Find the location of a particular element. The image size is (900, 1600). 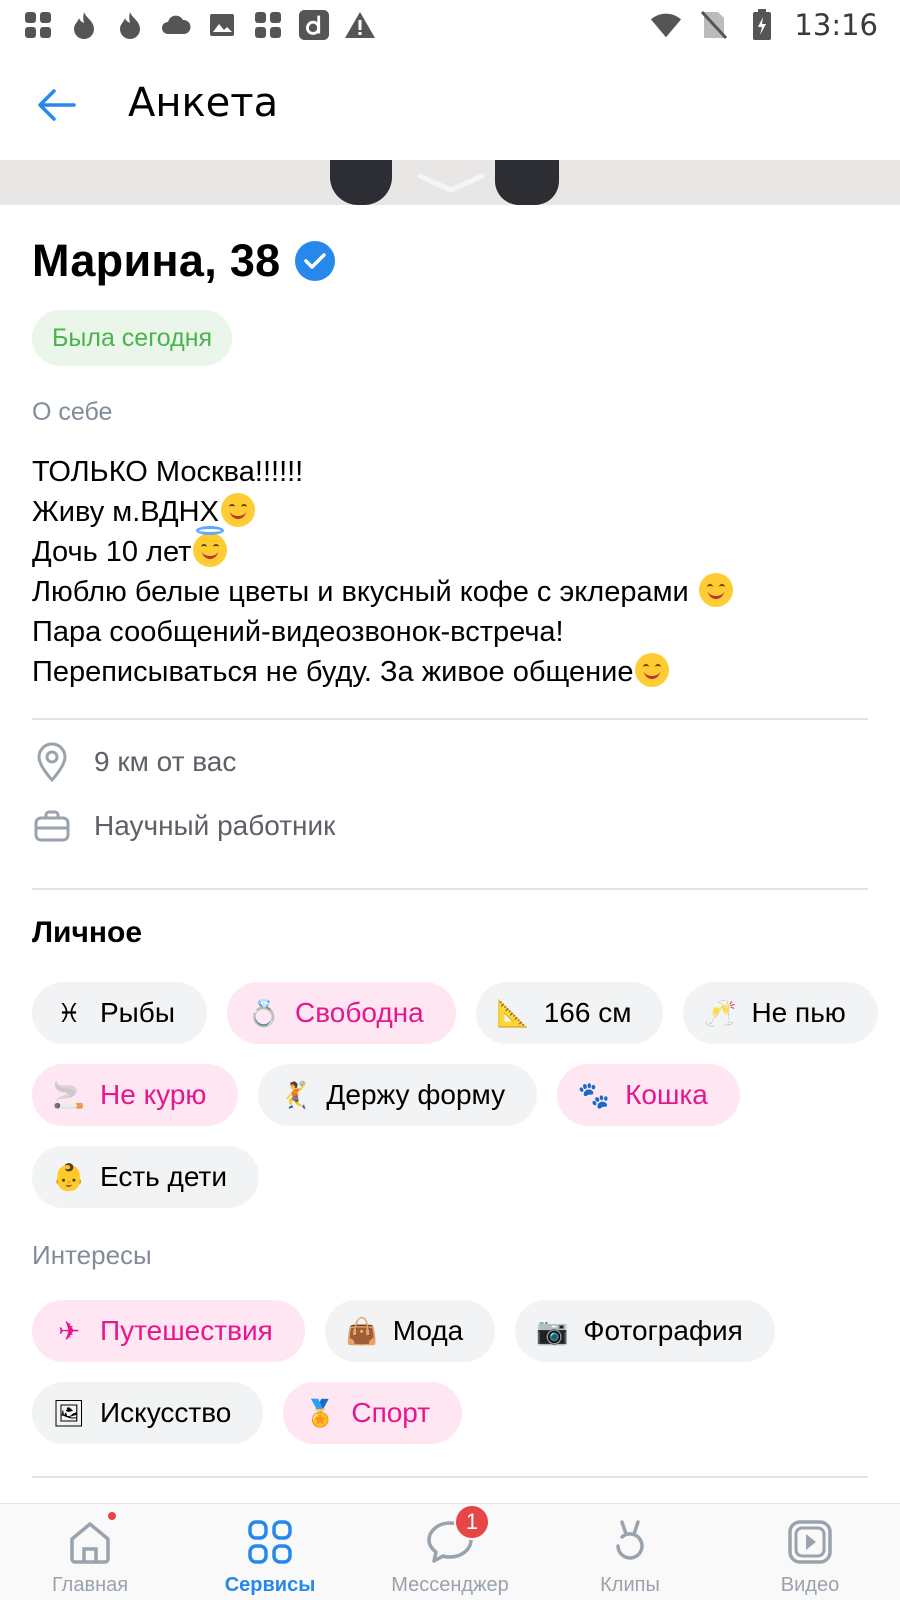

job-row: Научный работник is located at coordinates (183, 826).